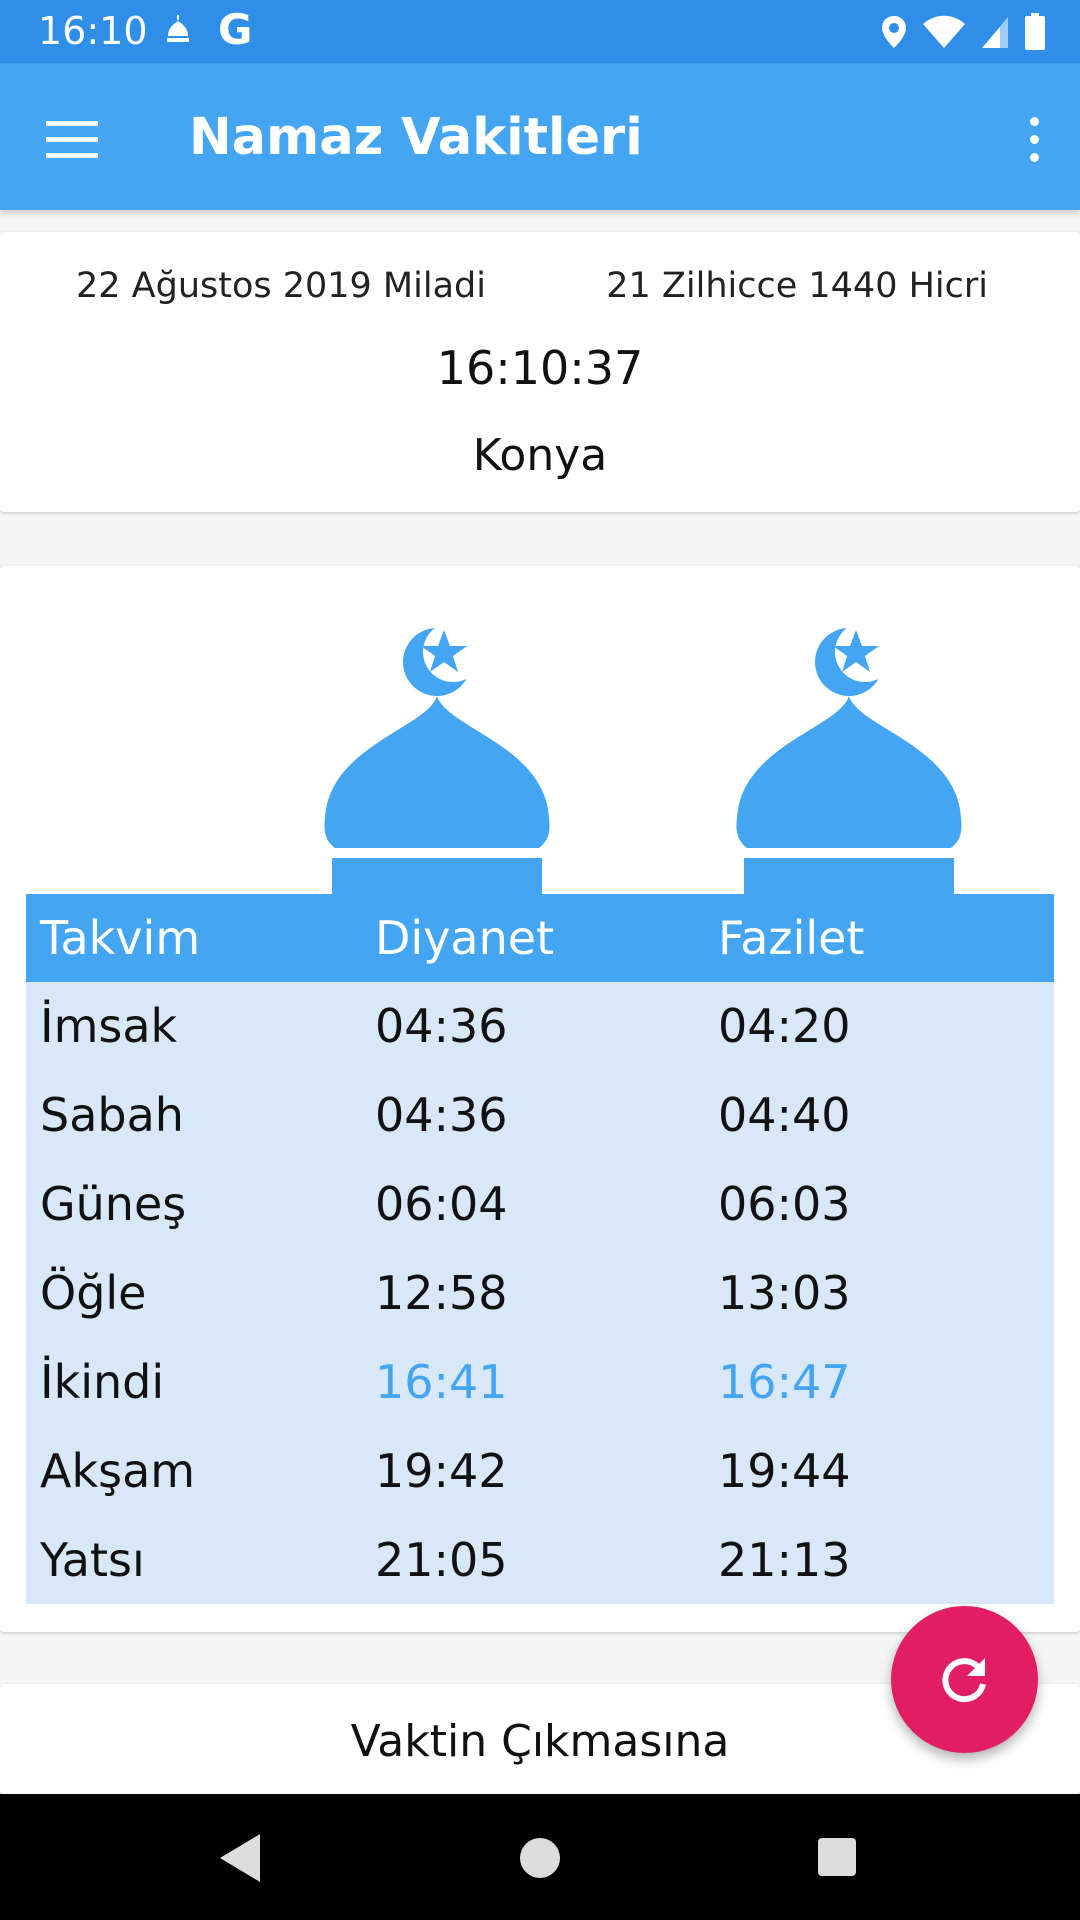 Image resolution: width=1080 pixels, height=1920 pixels. What do you see at coordinates (235, 29) in the screenshot?
I see `google-icon: G` at bounding box center [235, 29].